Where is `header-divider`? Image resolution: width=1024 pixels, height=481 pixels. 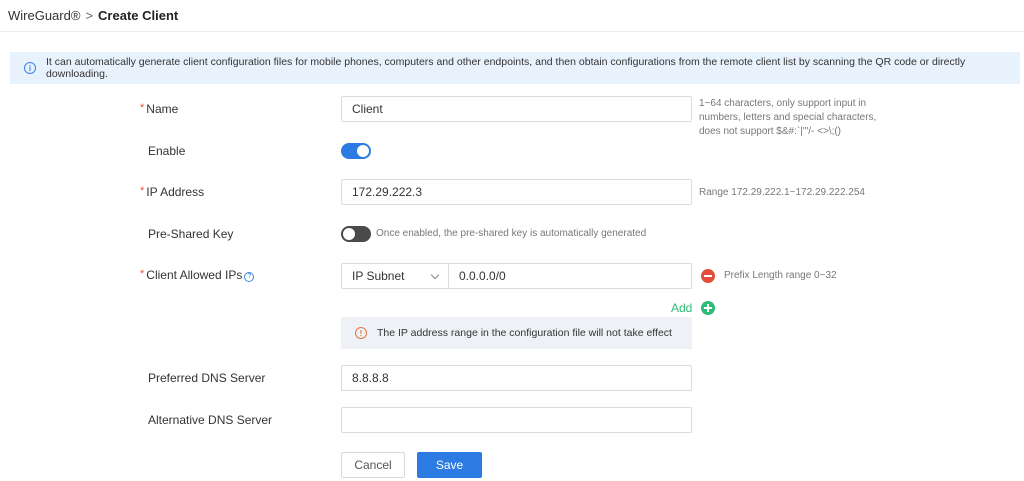
header-divider is located at coordinates (512, 31).